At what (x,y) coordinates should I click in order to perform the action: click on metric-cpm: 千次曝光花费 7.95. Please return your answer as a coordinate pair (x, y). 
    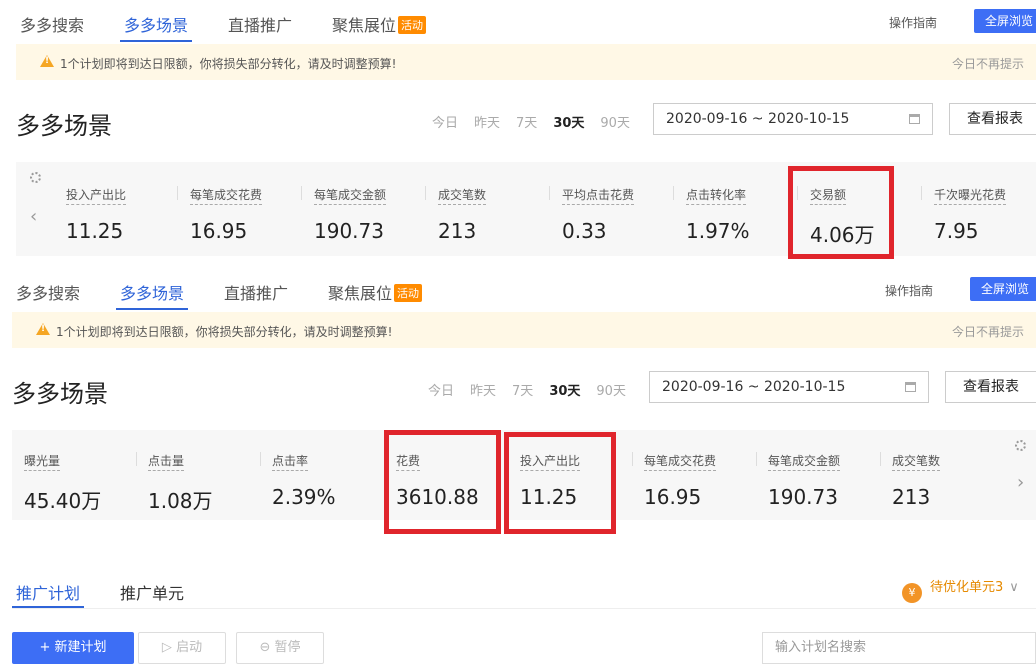
    Looking at the image, I should click on (970, 213).